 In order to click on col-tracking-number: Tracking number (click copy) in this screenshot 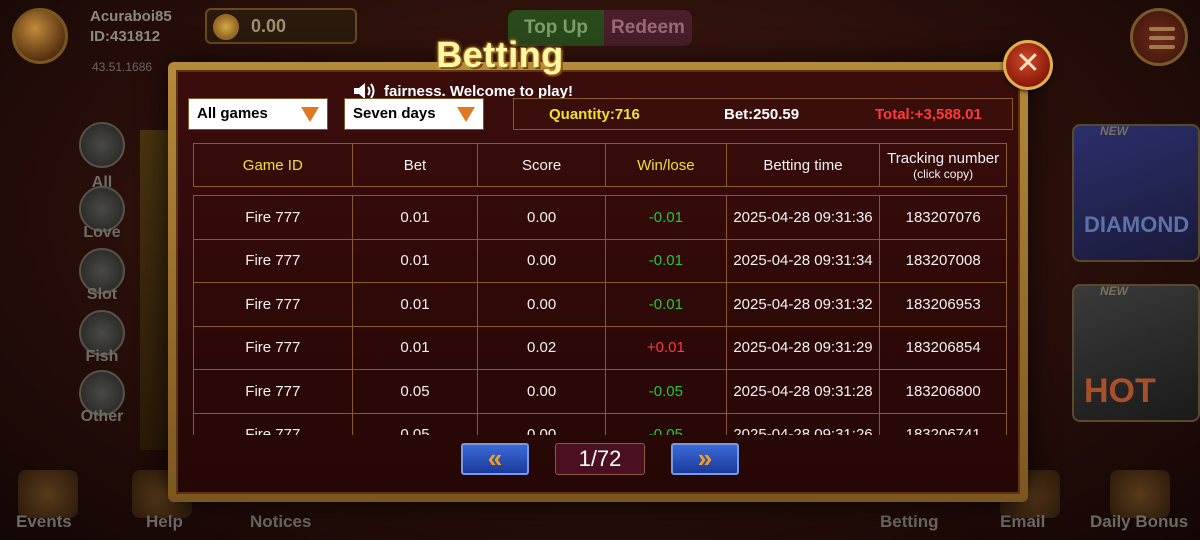, I will do `click(943, 165)`.